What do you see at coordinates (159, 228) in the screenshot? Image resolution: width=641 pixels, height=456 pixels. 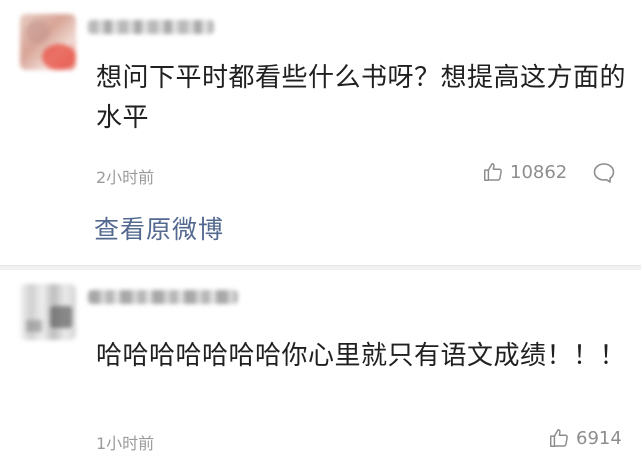 I see `view-original-weibo-link: 查看原微博` at bounding box center [159, 228].